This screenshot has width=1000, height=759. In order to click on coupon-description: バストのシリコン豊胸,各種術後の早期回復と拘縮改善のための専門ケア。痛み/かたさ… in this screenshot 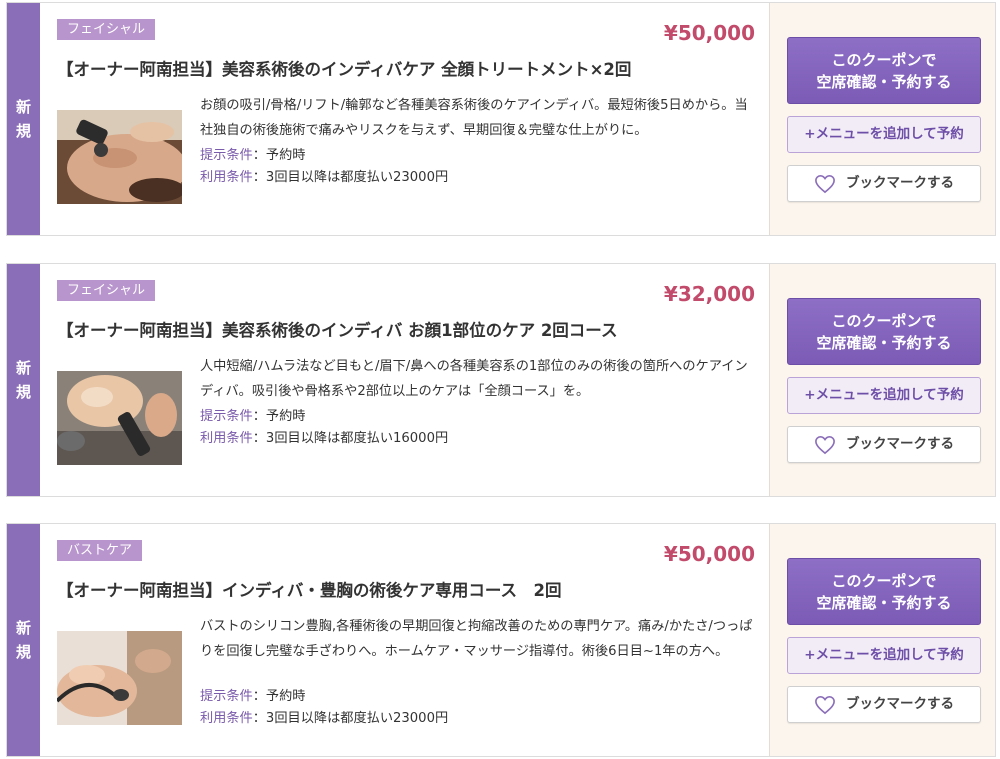, I will do `click(476, 639)`.